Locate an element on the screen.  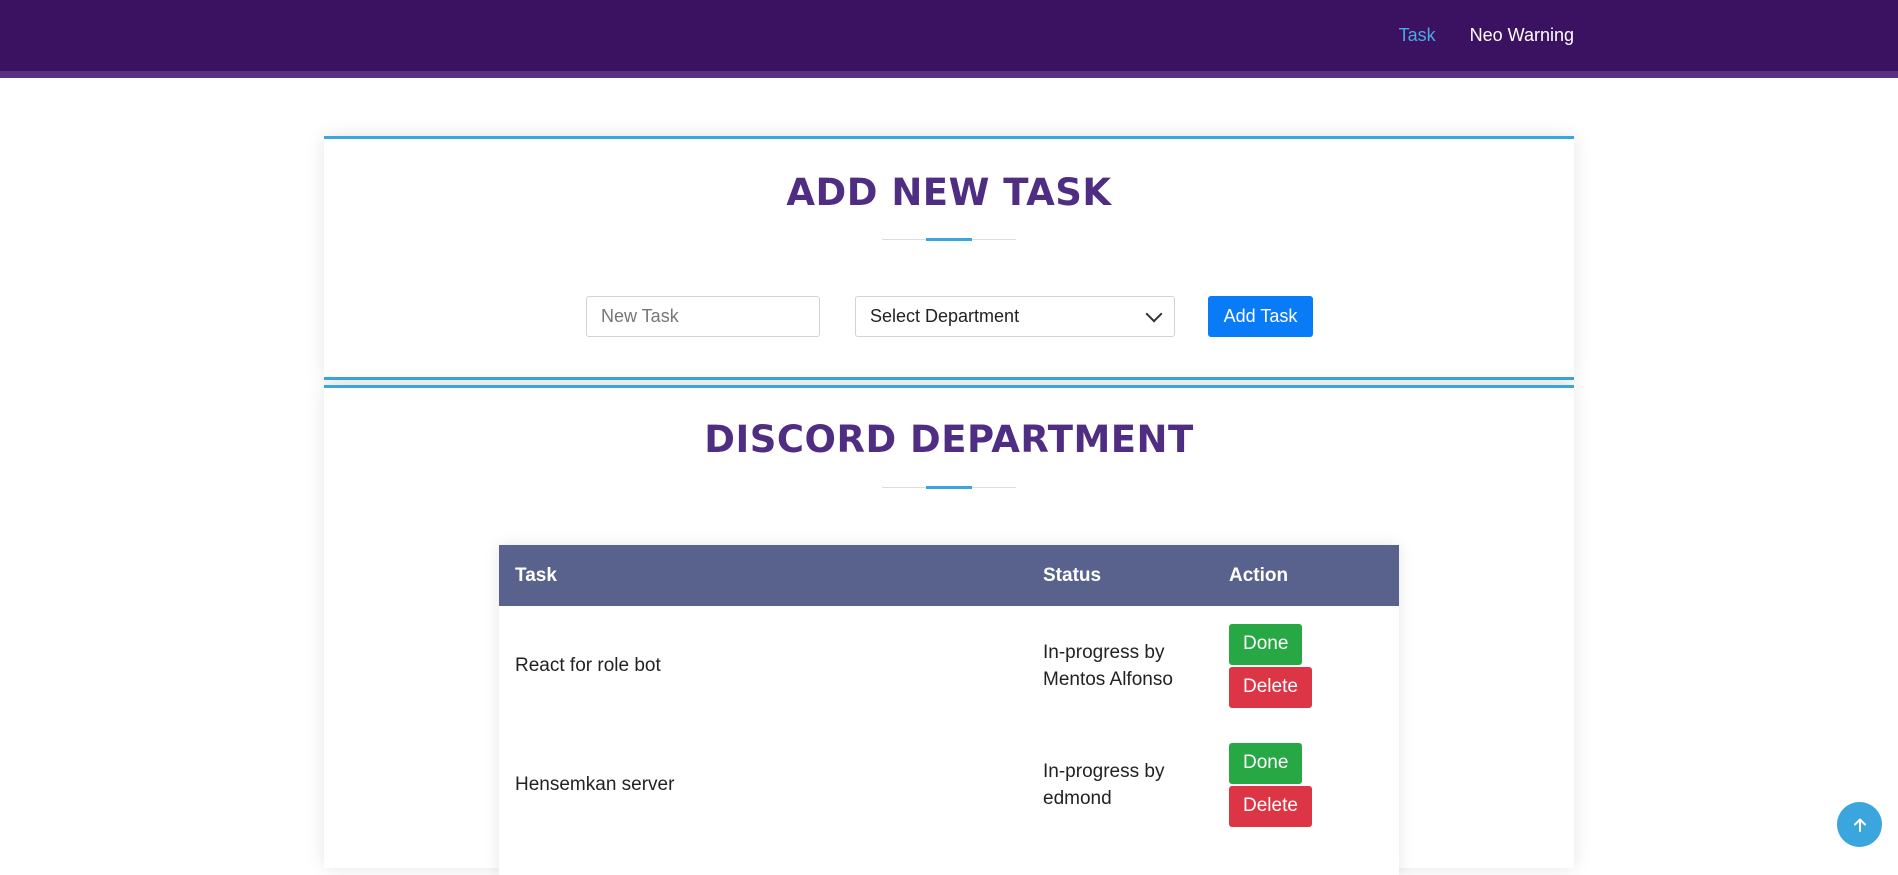
column-header-action: Action is located at coordinates (1259, 575).